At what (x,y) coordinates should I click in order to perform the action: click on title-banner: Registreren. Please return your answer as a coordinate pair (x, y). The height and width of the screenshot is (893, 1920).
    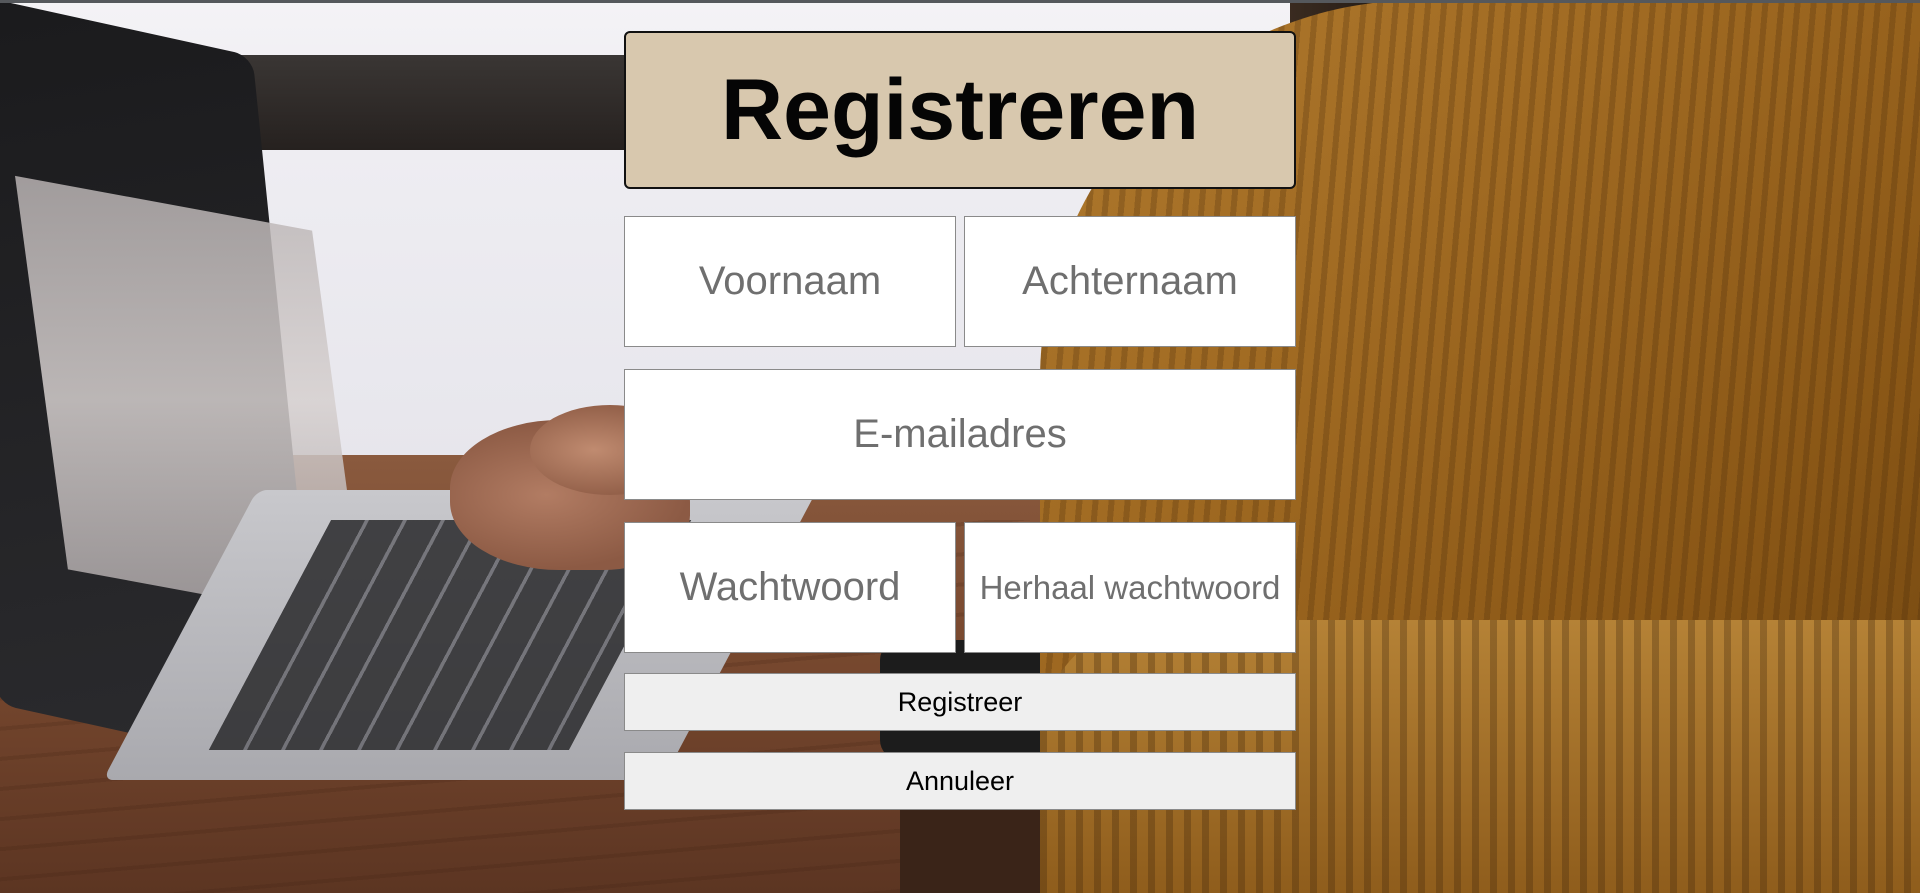
    Looking at the image, I should click on (960, 110).